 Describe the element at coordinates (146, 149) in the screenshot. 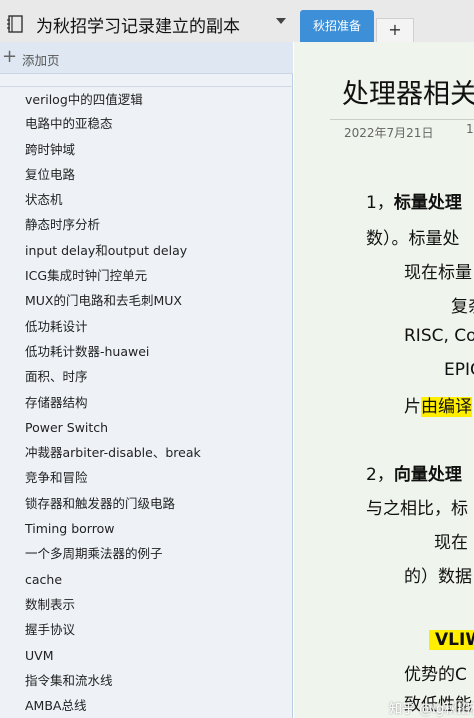

I see `page-list-item: 跨时钟域` at that location.